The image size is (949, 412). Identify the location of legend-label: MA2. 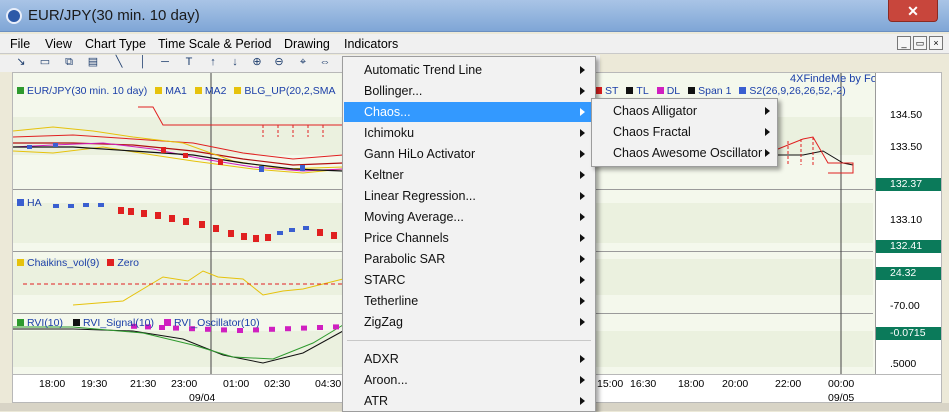
(215, 91).